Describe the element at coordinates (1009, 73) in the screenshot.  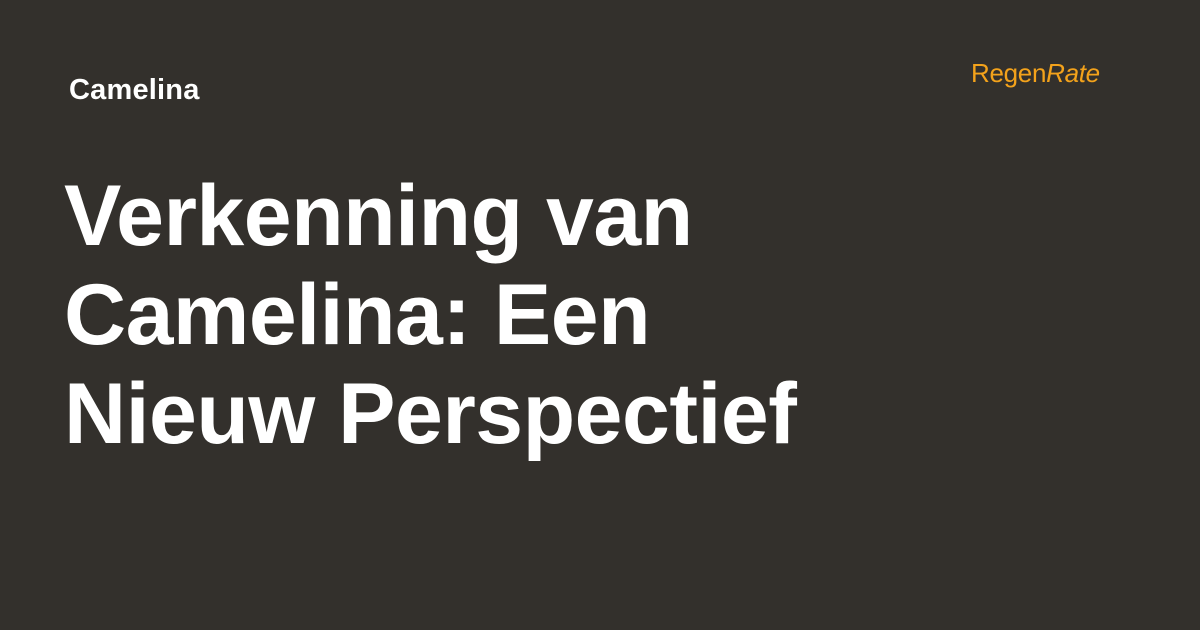
I see `brand-logo-primary: Regen` at that location.